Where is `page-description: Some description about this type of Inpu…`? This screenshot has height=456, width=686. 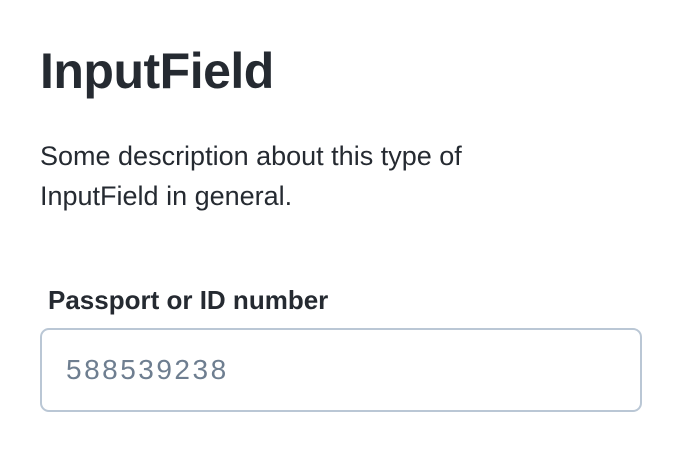
page-description: Some description about this type of Inpu… is located at coordinates (251, 176).